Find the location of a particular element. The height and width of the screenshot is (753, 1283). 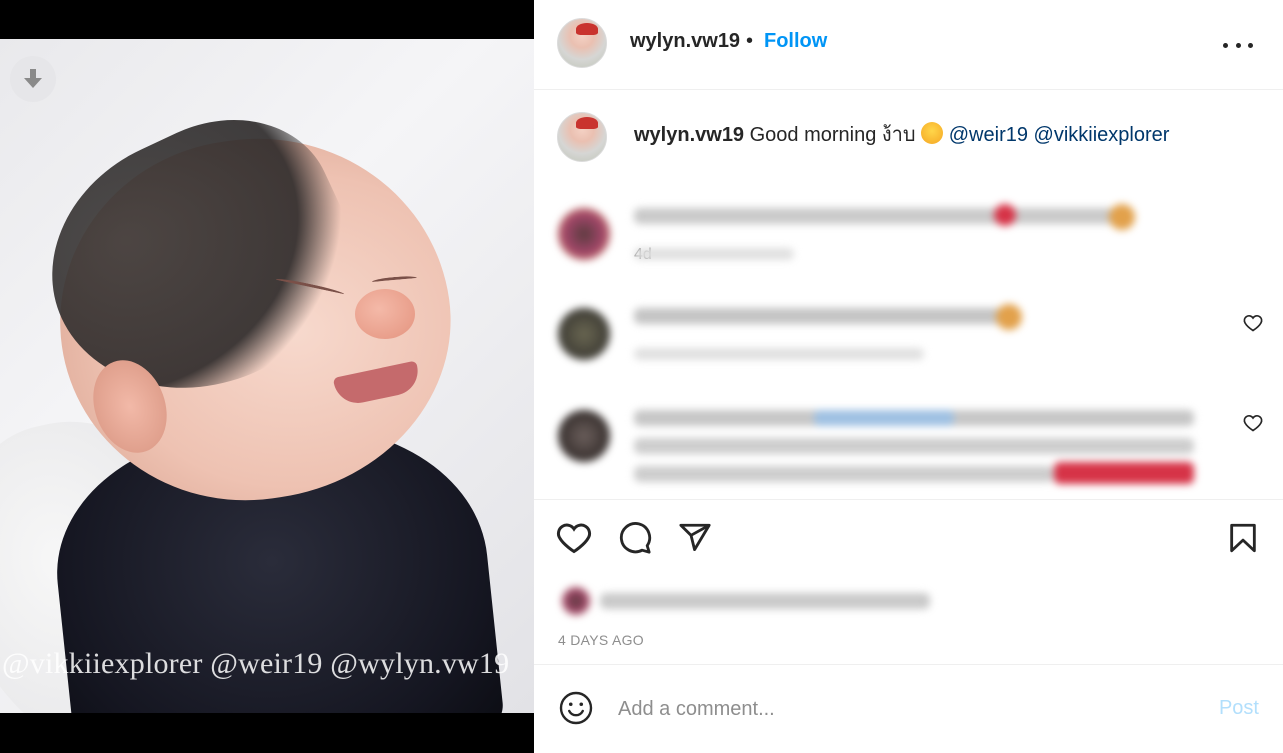

download-button is located at coordinates (33, 79).